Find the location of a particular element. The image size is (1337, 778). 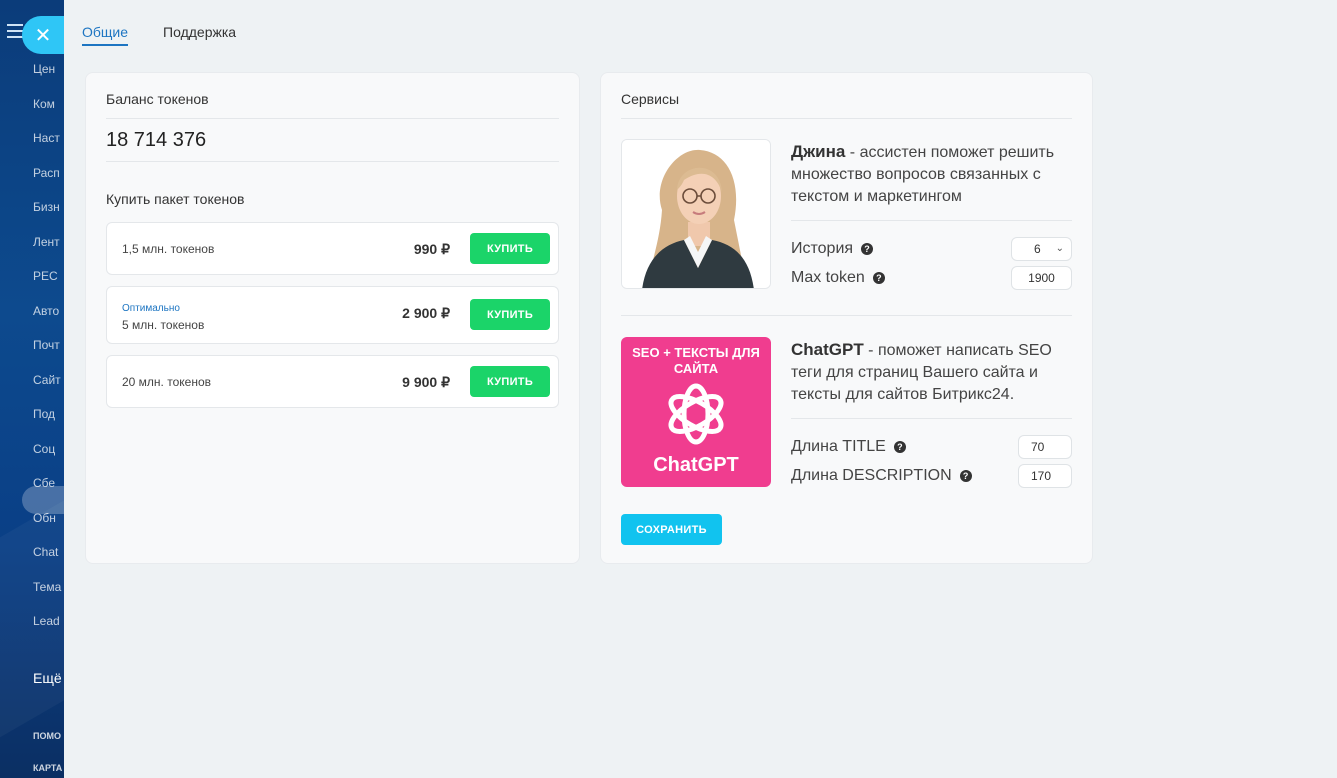

max-token-input: 1900 is located at coordinates (1041, 278).